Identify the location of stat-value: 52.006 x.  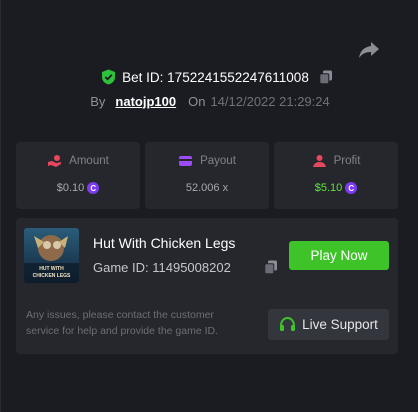
(207, 188).